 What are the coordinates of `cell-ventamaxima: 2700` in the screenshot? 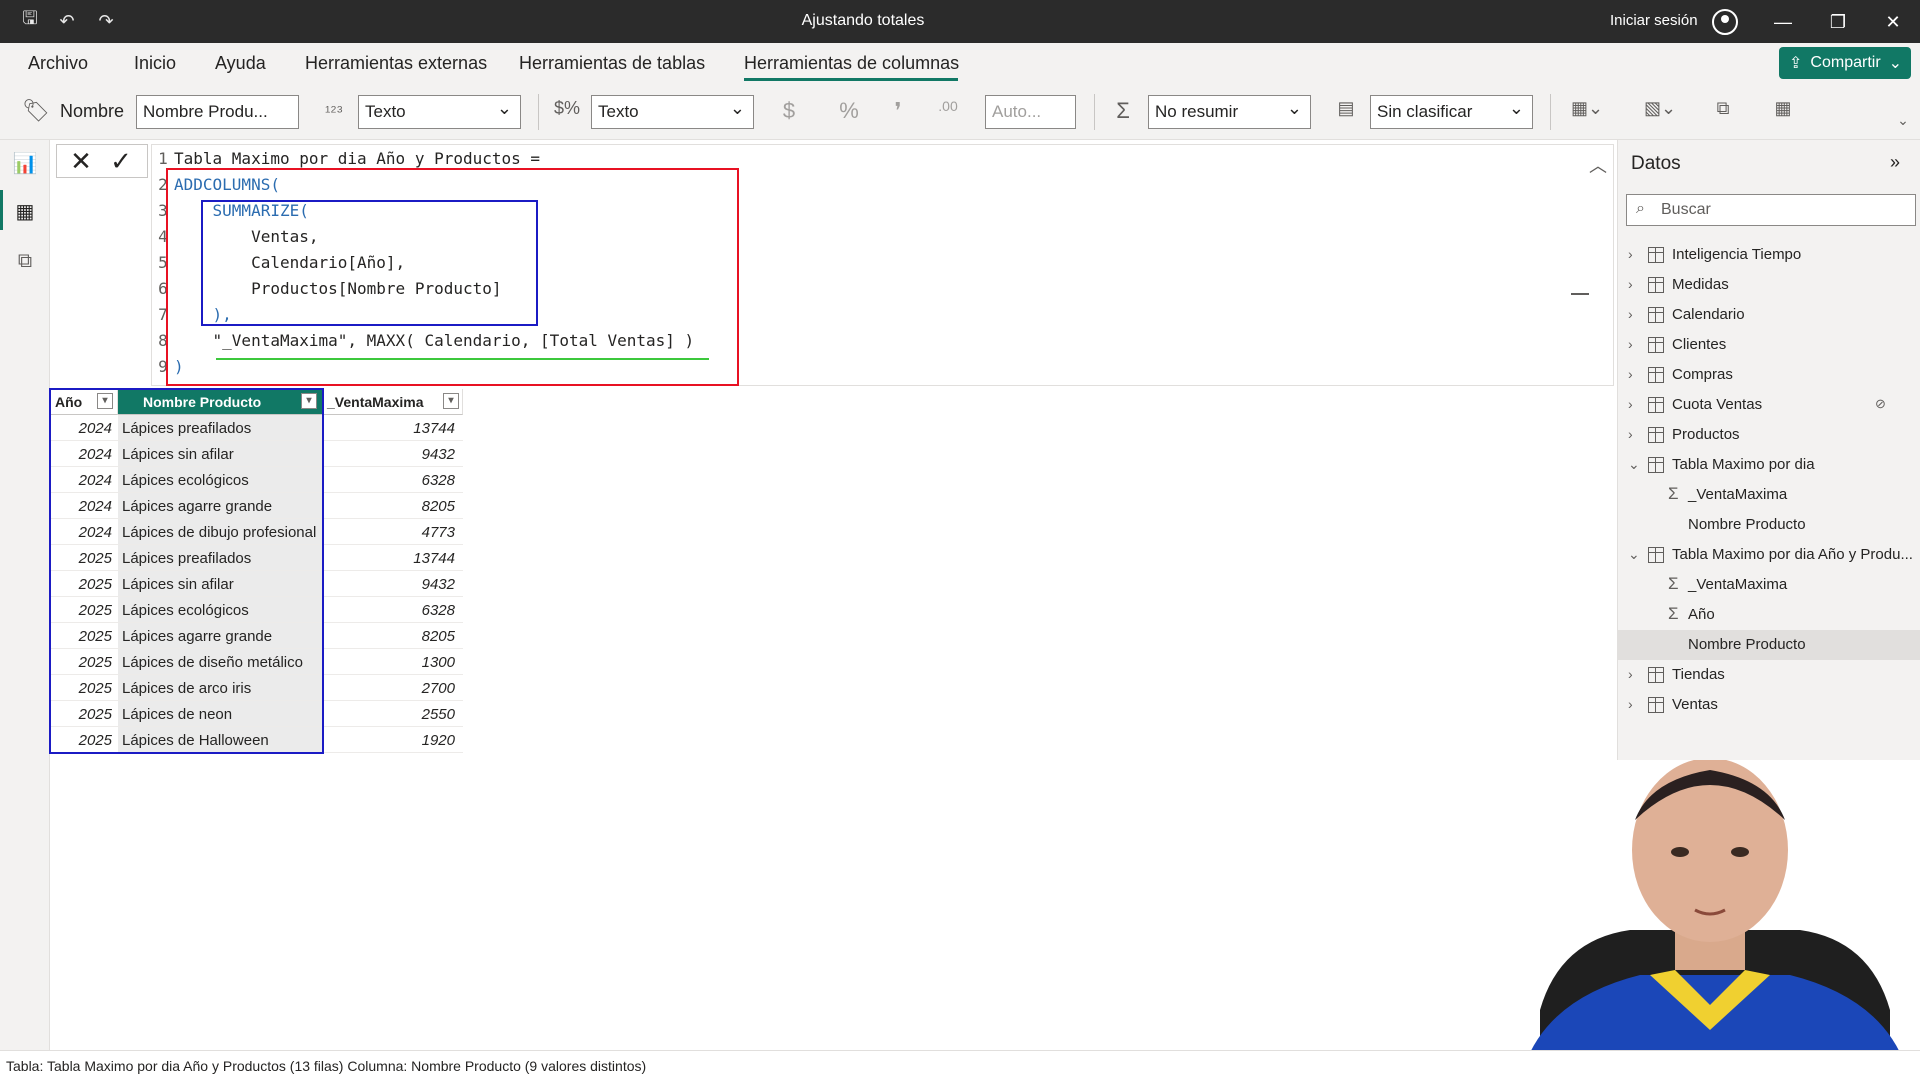 It's located at (438, 688).